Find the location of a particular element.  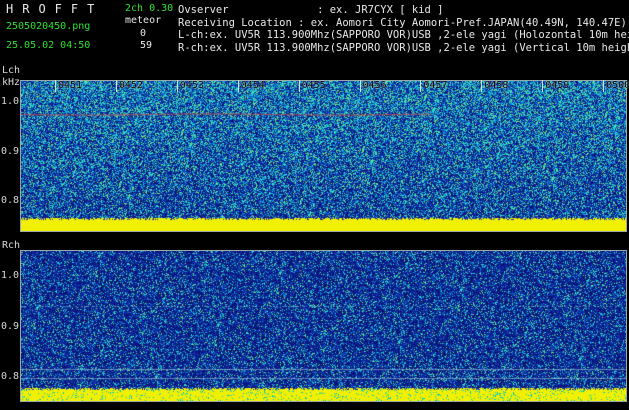

time-mark-label: 0454 is located at coordinates (252, 85).